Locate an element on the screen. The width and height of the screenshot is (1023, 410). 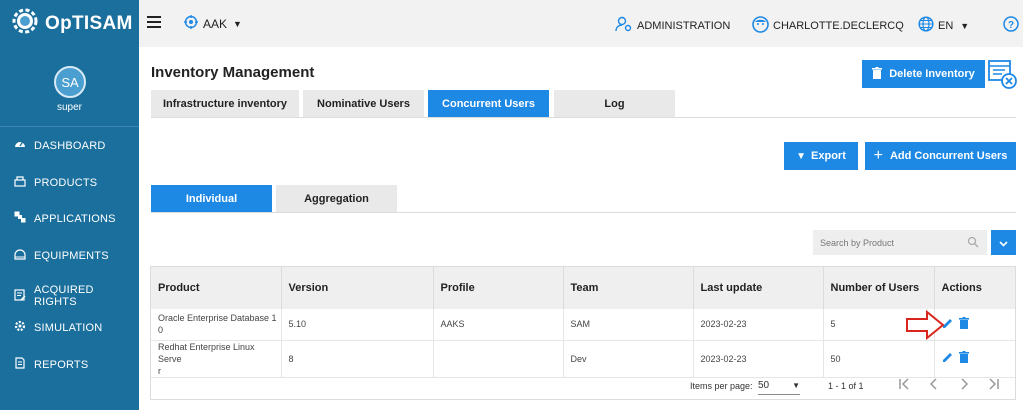
sidebar-item-label: ACQUIRED RIGHTS is located at coordinates (64, 296).